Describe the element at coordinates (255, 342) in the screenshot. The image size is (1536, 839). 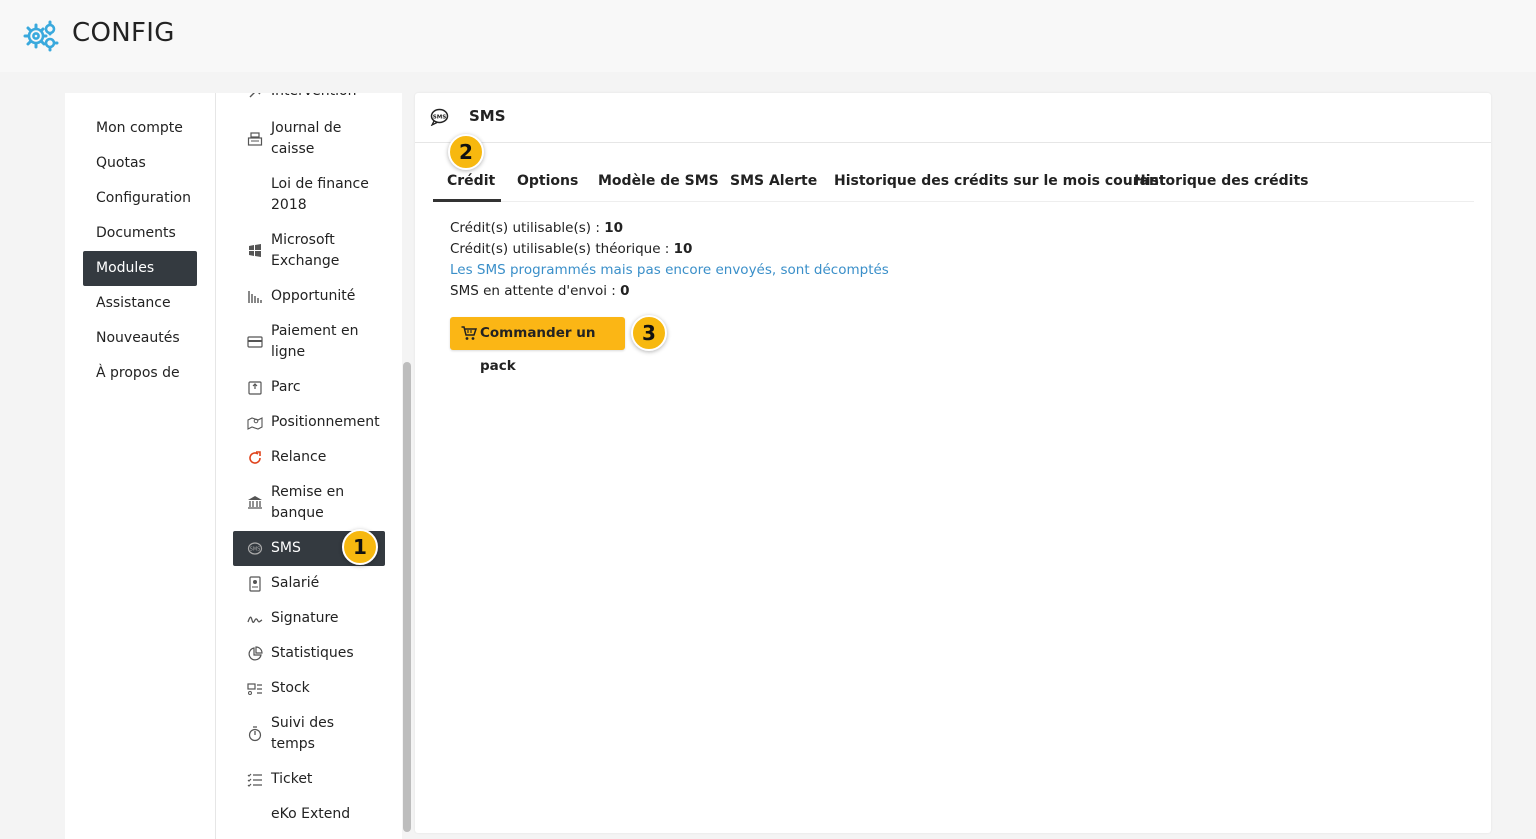
I see `credit-card-icon` at that location.